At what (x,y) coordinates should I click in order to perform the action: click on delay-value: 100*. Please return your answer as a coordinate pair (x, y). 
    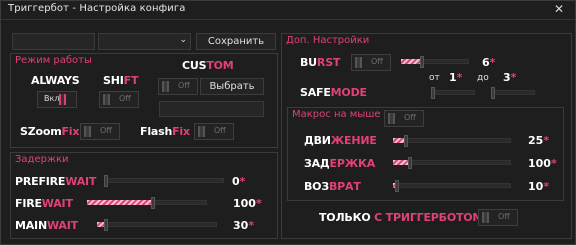
    Looking at the image, I should click on (542, 163).